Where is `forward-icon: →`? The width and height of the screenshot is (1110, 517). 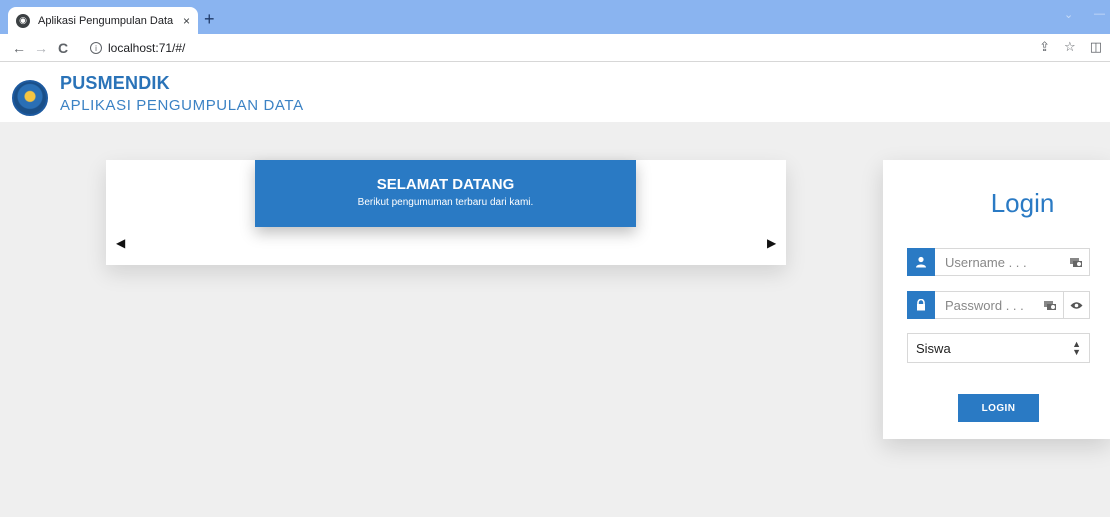 forward-icon: → is located at coordinates (41, 48).